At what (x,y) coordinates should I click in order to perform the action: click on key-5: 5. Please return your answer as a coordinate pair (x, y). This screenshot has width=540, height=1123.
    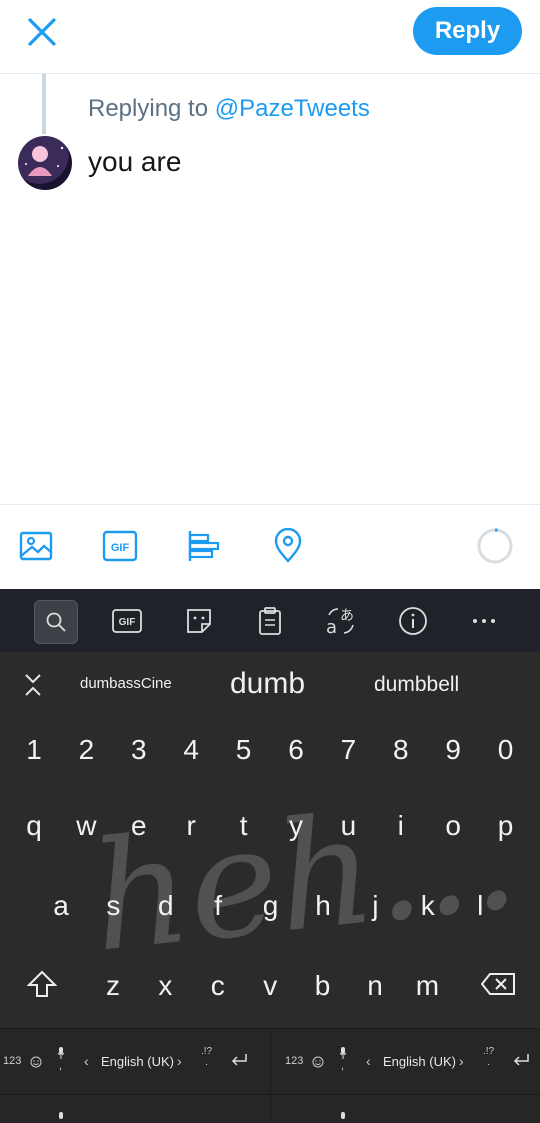
    Looking at the image, I should click on (244, 750).